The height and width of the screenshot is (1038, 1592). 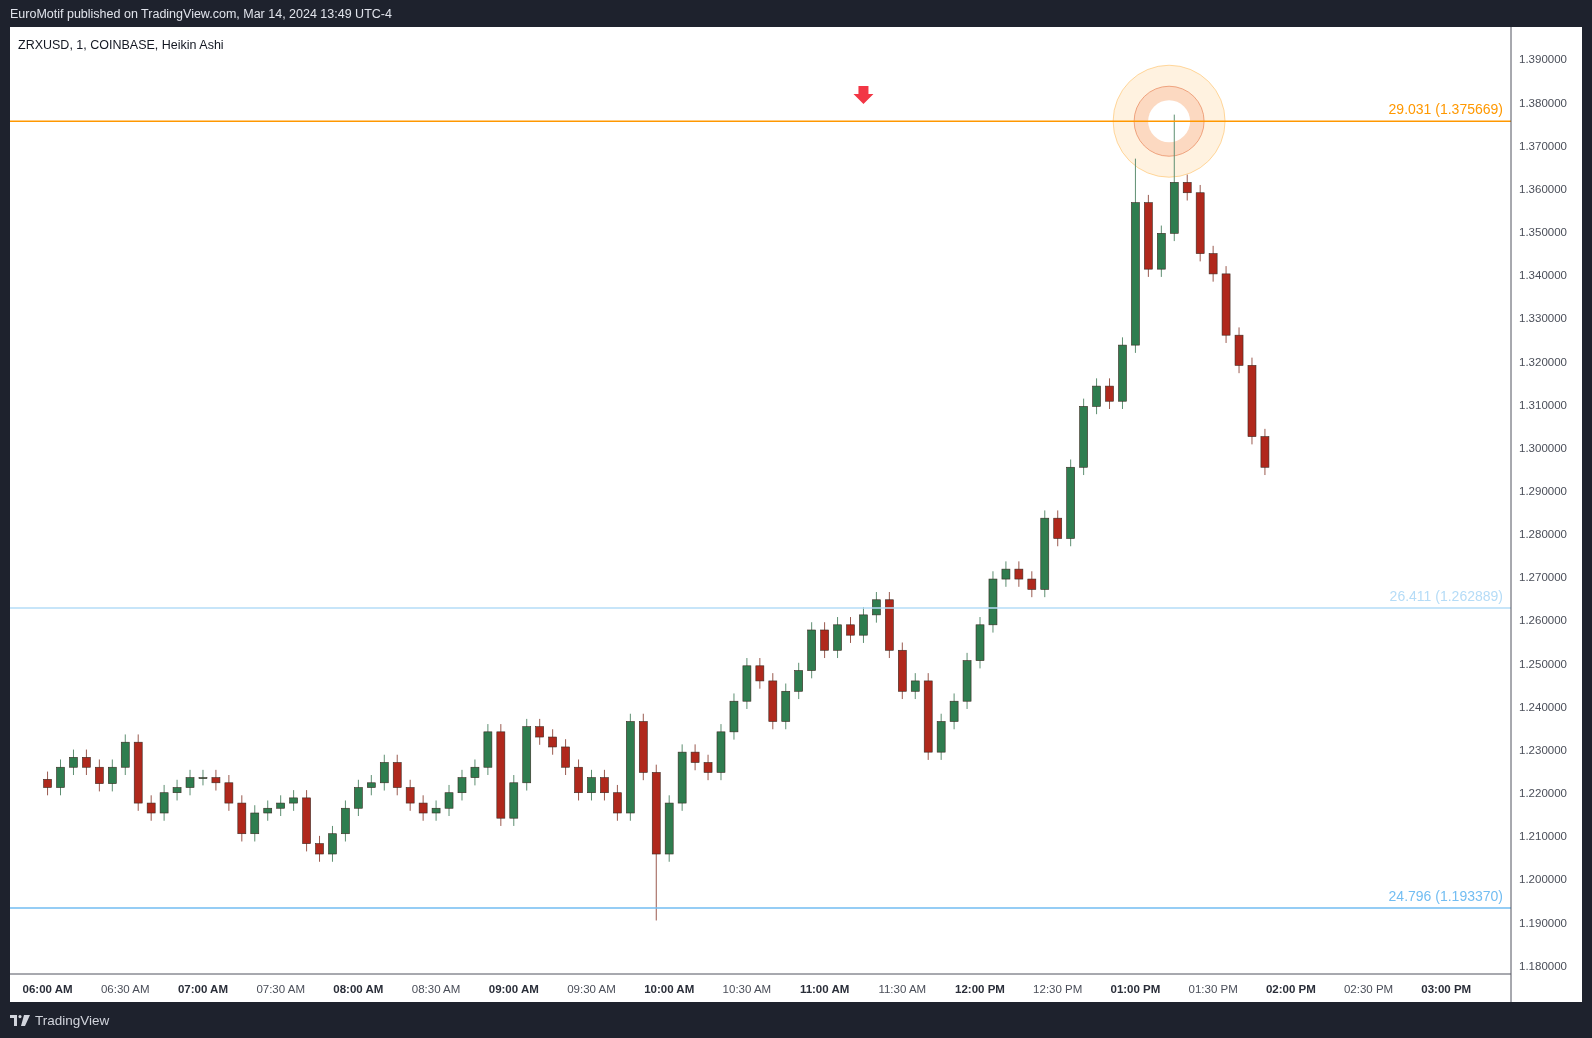 What do you see at coordinates (1446, 596) in the screenshot?
I see `price-level-label: 26.411 (1.262889)` at bounding box center [1446, 596].